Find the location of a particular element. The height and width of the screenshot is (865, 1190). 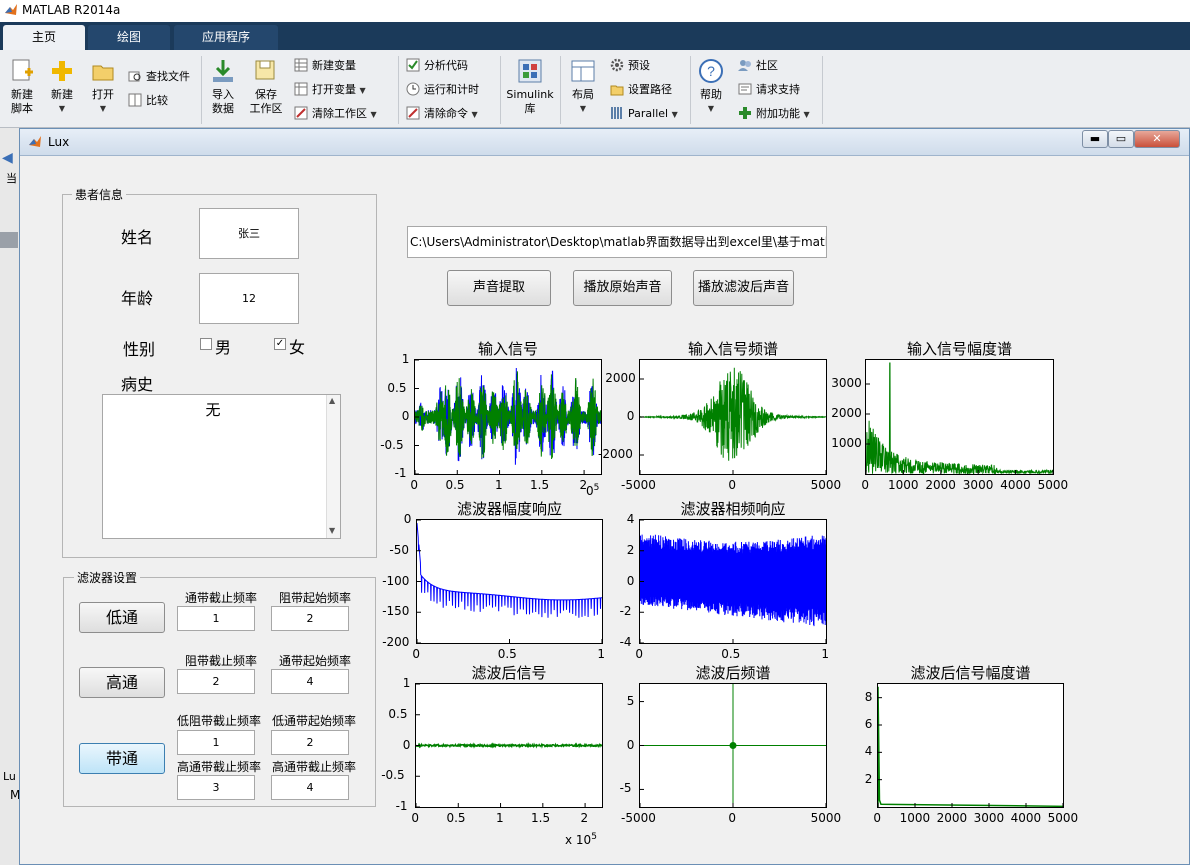

add-ons-dropdown-icon: ▼ is located at coordinates (806, 114).